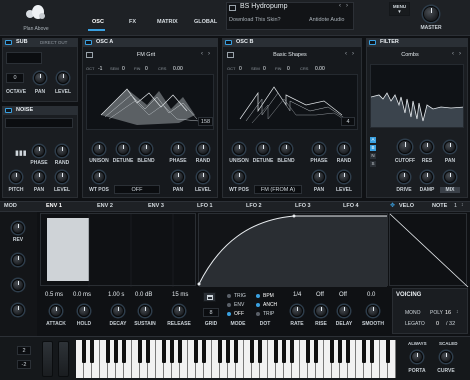  I want to click on master-knob, so click(431, 14).